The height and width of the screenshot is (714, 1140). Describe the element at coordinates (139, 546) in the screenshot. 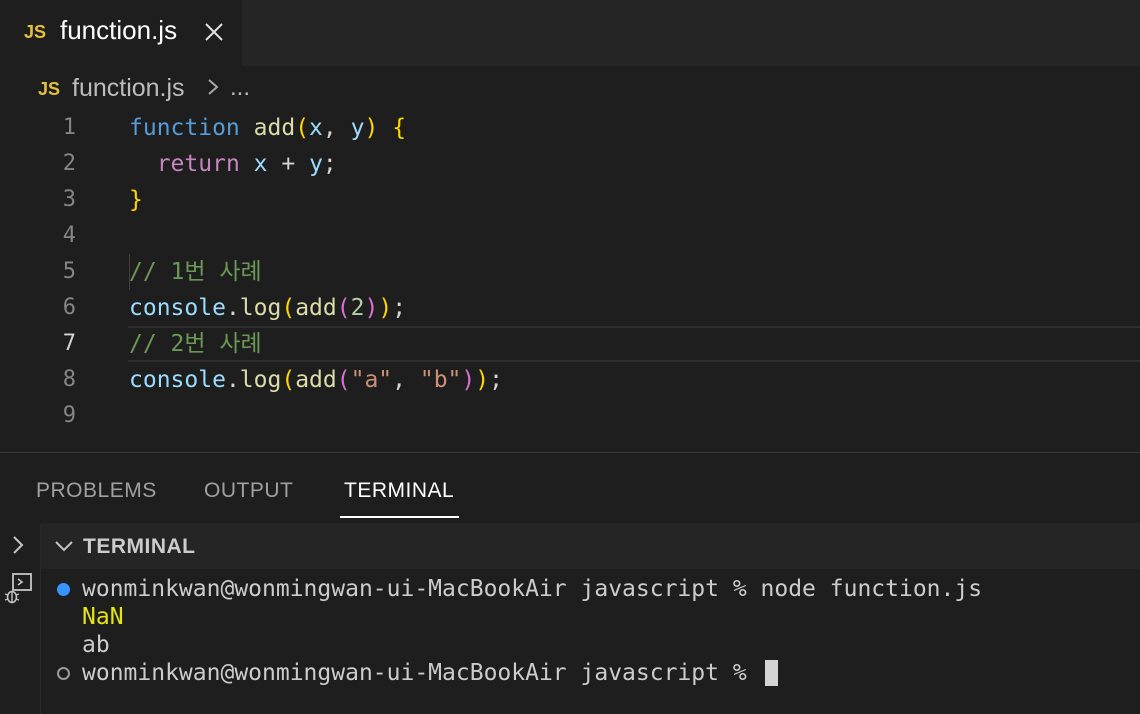

I see `terminal-header-title: TERMINAL` at that location.